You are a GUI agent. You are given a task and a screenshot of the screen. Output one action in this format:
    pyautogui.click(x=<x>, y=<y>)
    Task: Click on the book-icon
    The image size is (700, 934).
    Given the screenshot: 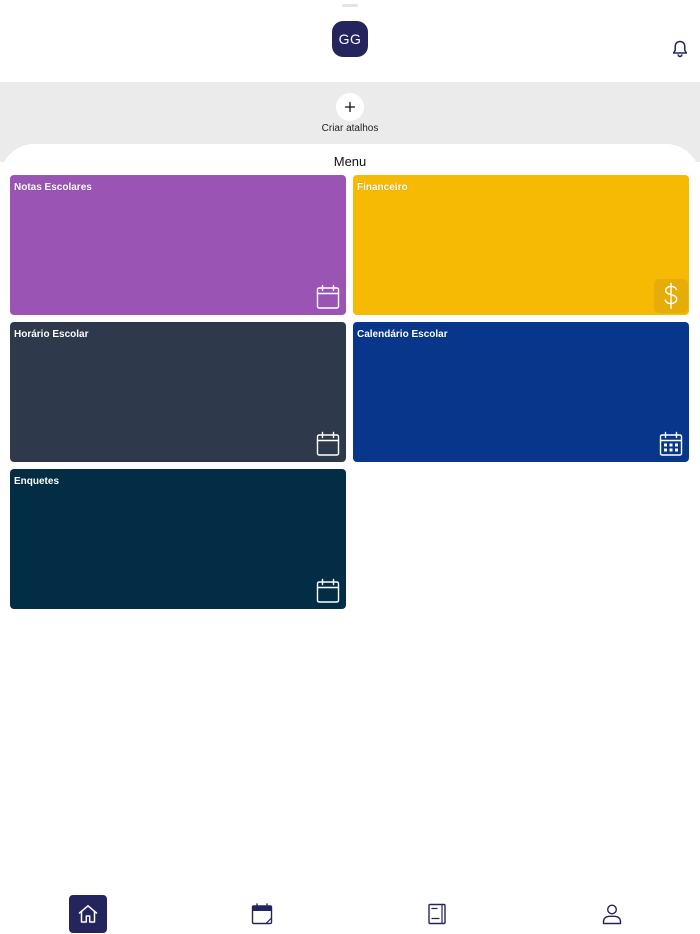 What is the action you would take?
    pyautogui.click(x=437, y=914)
    